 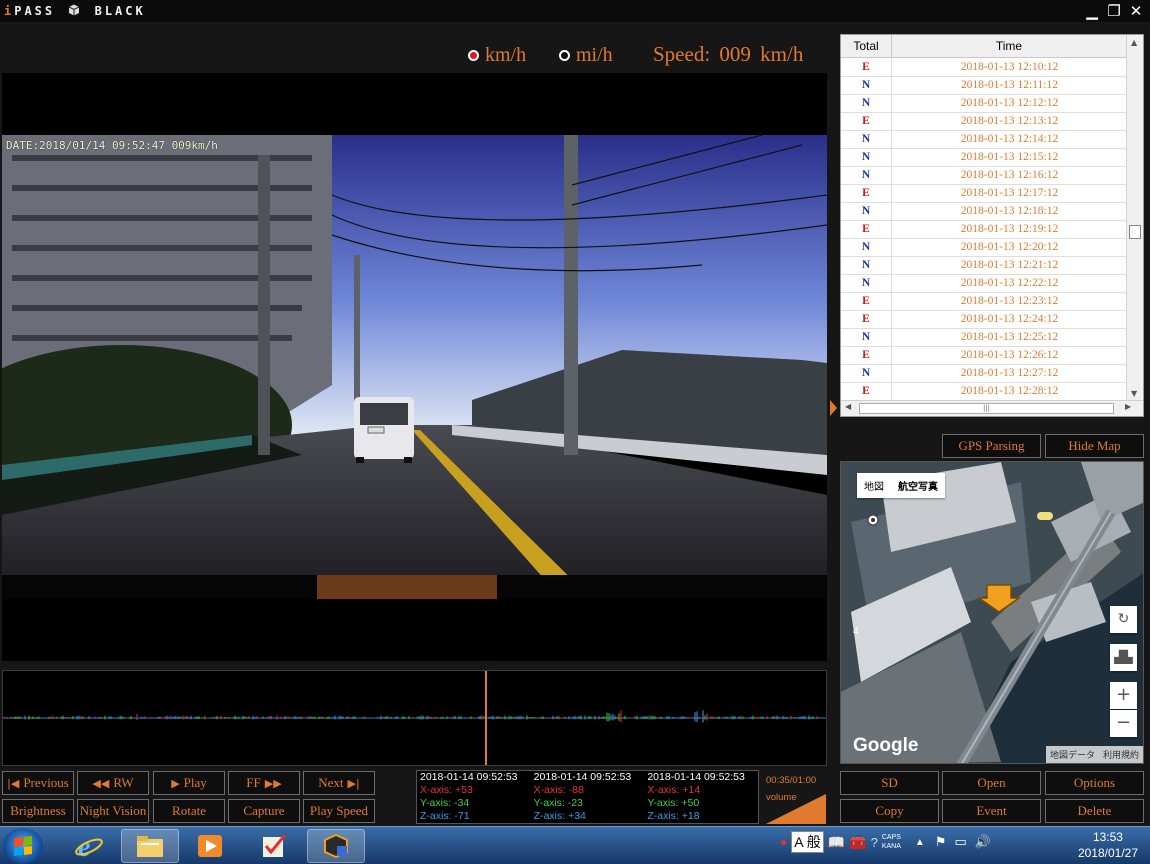 I want to click on sensor-timestamp: 2018-01-14 09:52:53, so click(x=469, y=777).